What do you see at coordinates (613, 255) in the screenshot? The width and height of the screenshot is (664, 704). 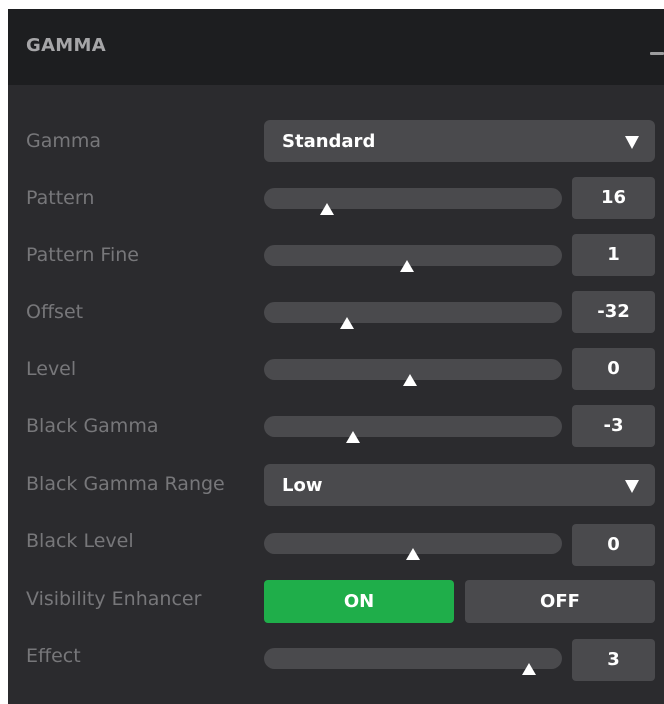 I see `pattern-fine-value: 1` at bounding box center [613, 255].